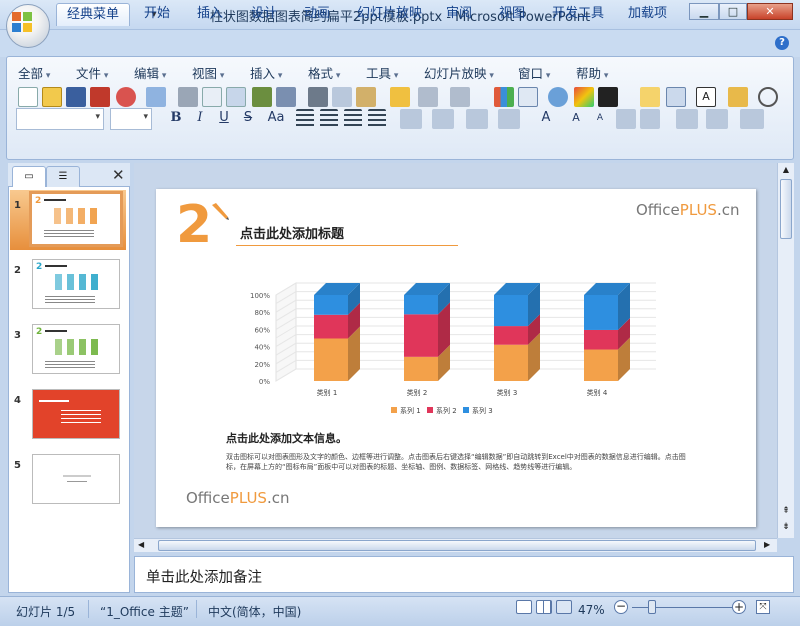  Describe the element at coordinates (650, 119) in the screenshot. I see `increase-indent-icon` at that location.